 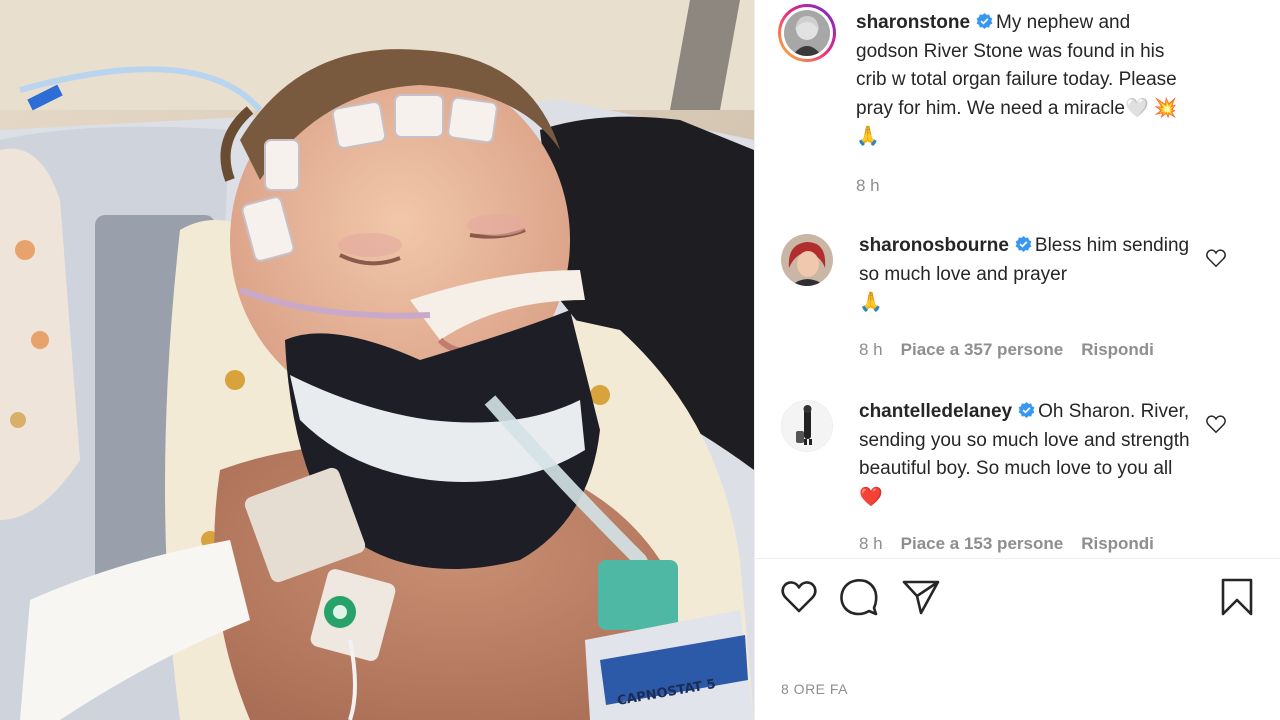 I want to click on comment-meta: 8 h Piace a 357 persone Rispondi, so click(x=1029, y=350).